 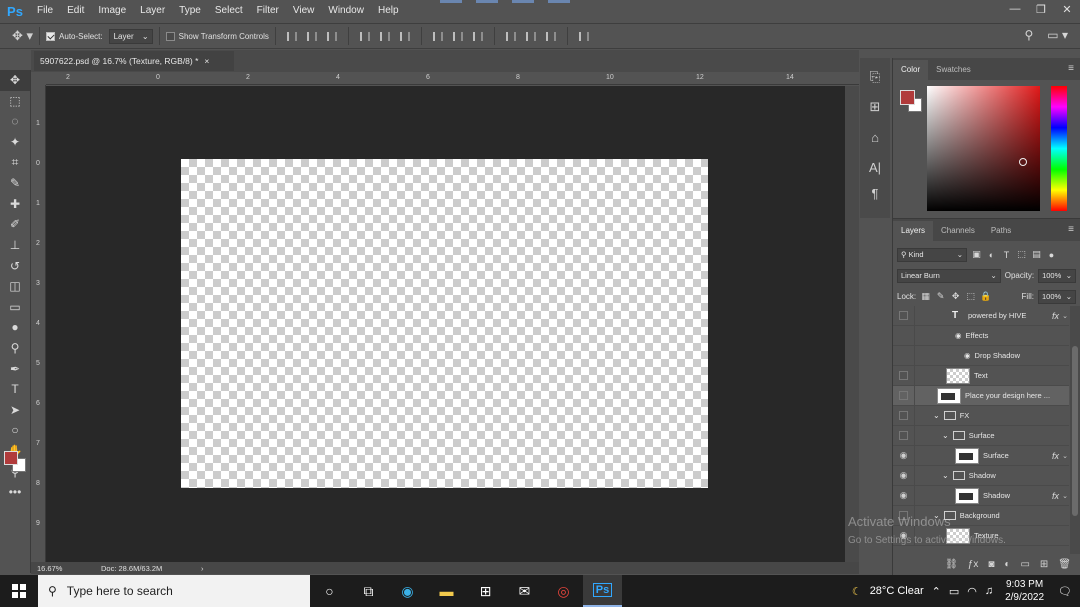 What do you see at coordinates (1051, 254) in the screenshot?
I see `filter-toggle-icon: ●` at bounding box center [1051, 254].